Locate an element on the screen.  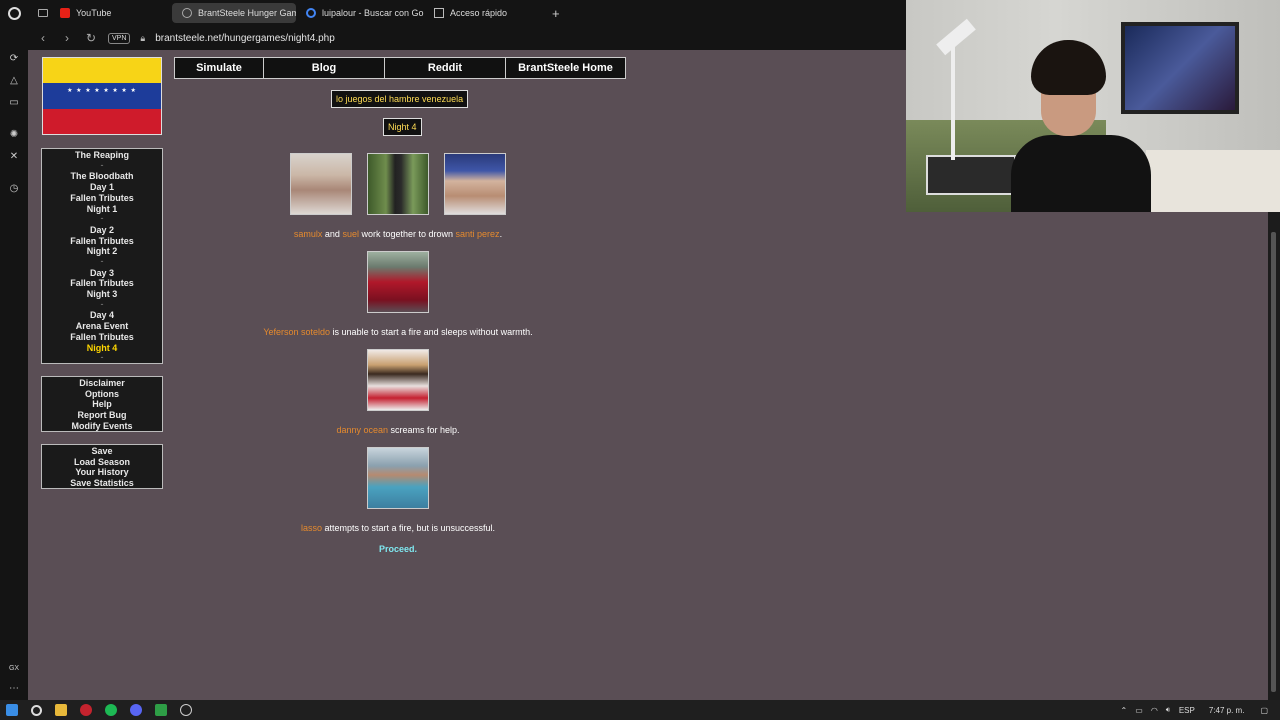
tribute-name: Yeferson soteldo is located at coordinates (297, 332).